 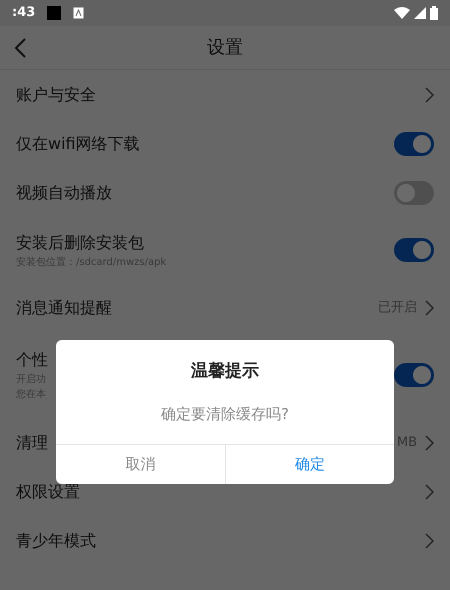 I want to click on notification-icon, so click(x=78, y=13).